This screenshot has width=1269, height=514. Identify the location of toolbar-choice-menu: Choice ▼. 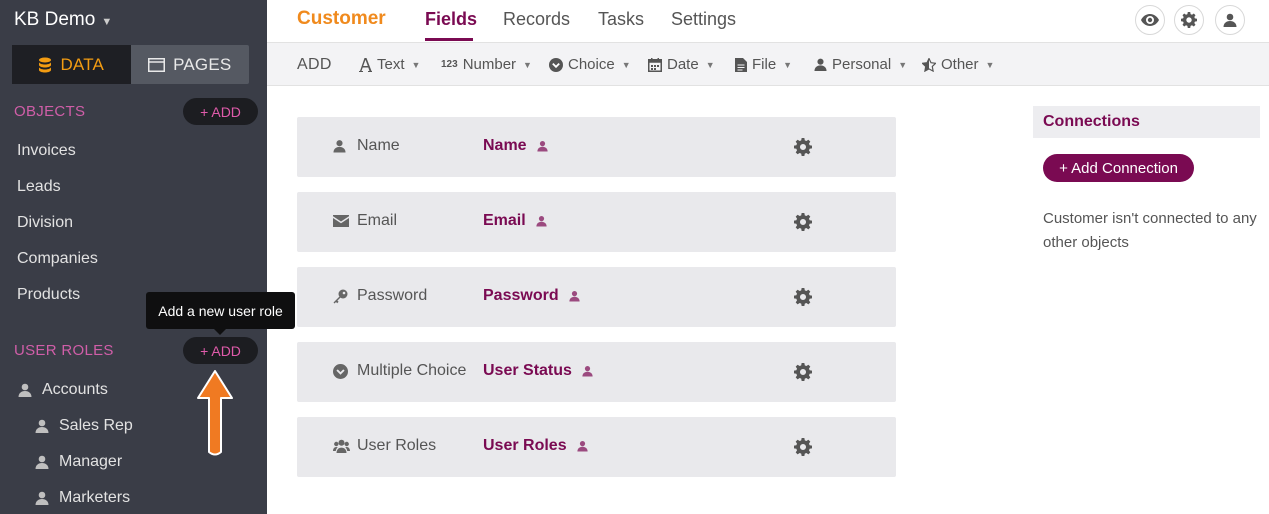
(590, 64).